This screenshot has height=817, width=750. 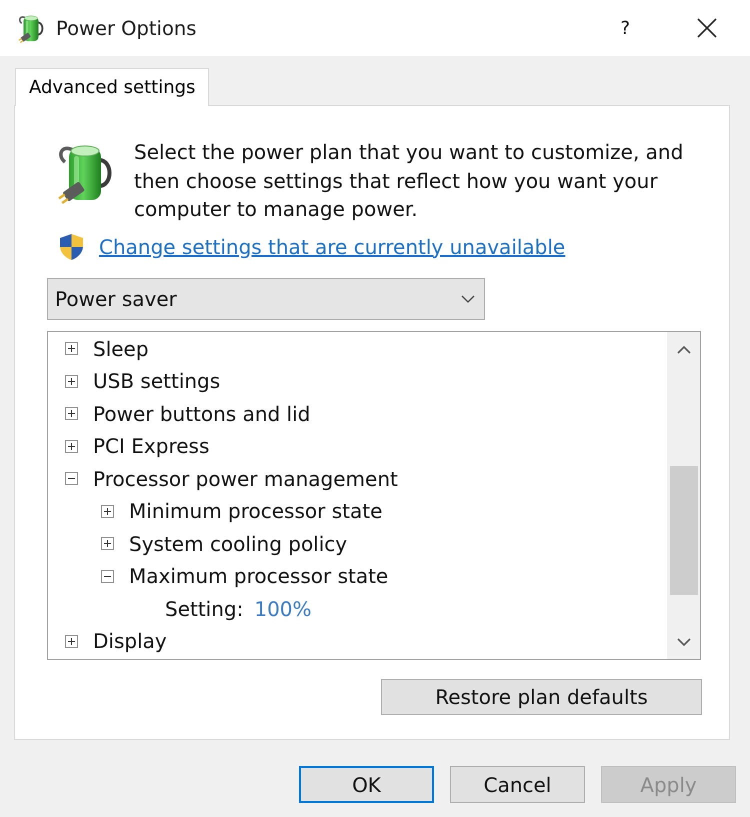 What do you see at coordinates (244, 576) in the screenshot?
I see `tree-item: Maximum processor state` at bounding box center [244, 576].